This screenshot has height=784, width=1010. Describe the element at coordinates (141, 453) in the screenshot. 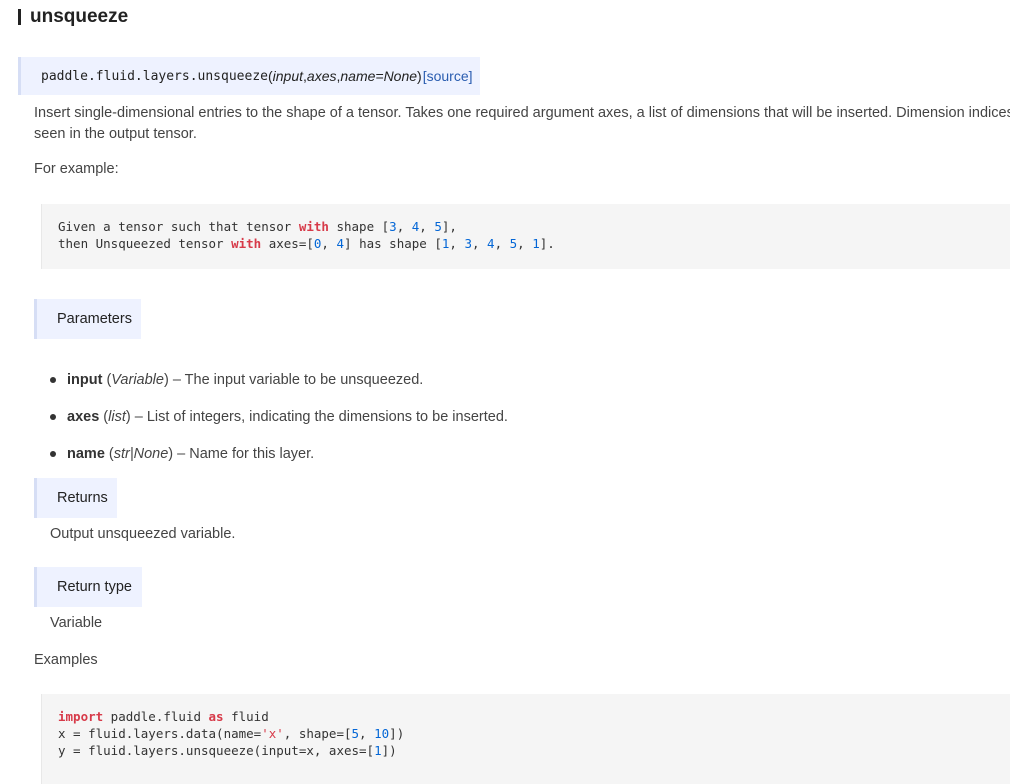

I see `parameter-type: str|None` at that location.